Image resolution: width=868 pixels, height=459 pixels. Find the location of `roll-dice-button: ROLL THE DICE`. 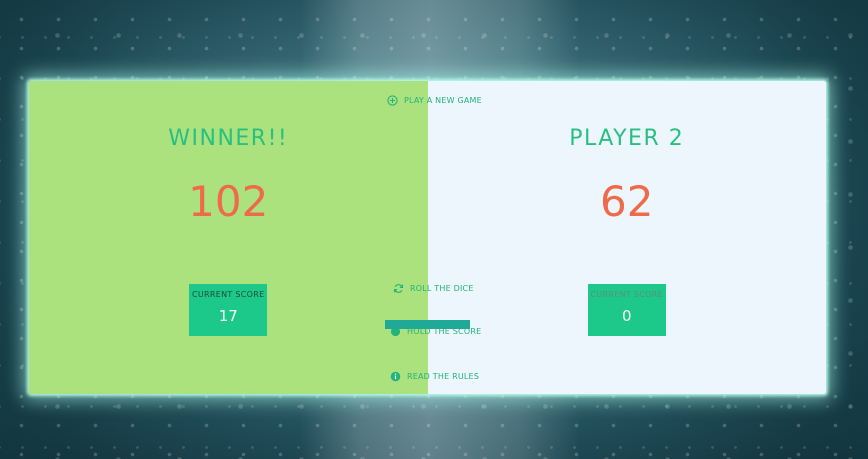

roll-dice-button: ROLL THE DICE is located at coordinates (433, 288).